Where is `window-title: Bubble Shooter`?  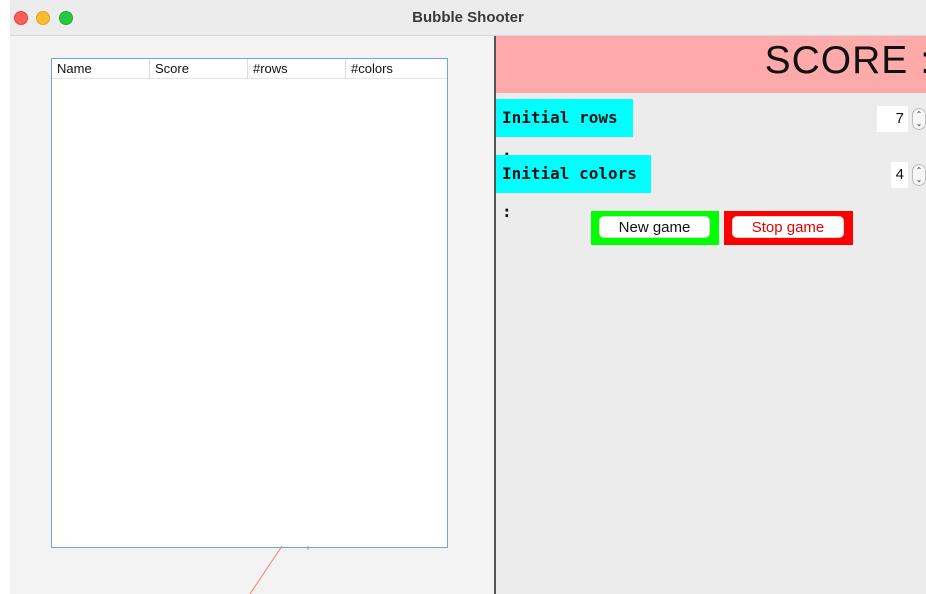 window-title: Bubble Shooter is located at coordinates (468, 17).